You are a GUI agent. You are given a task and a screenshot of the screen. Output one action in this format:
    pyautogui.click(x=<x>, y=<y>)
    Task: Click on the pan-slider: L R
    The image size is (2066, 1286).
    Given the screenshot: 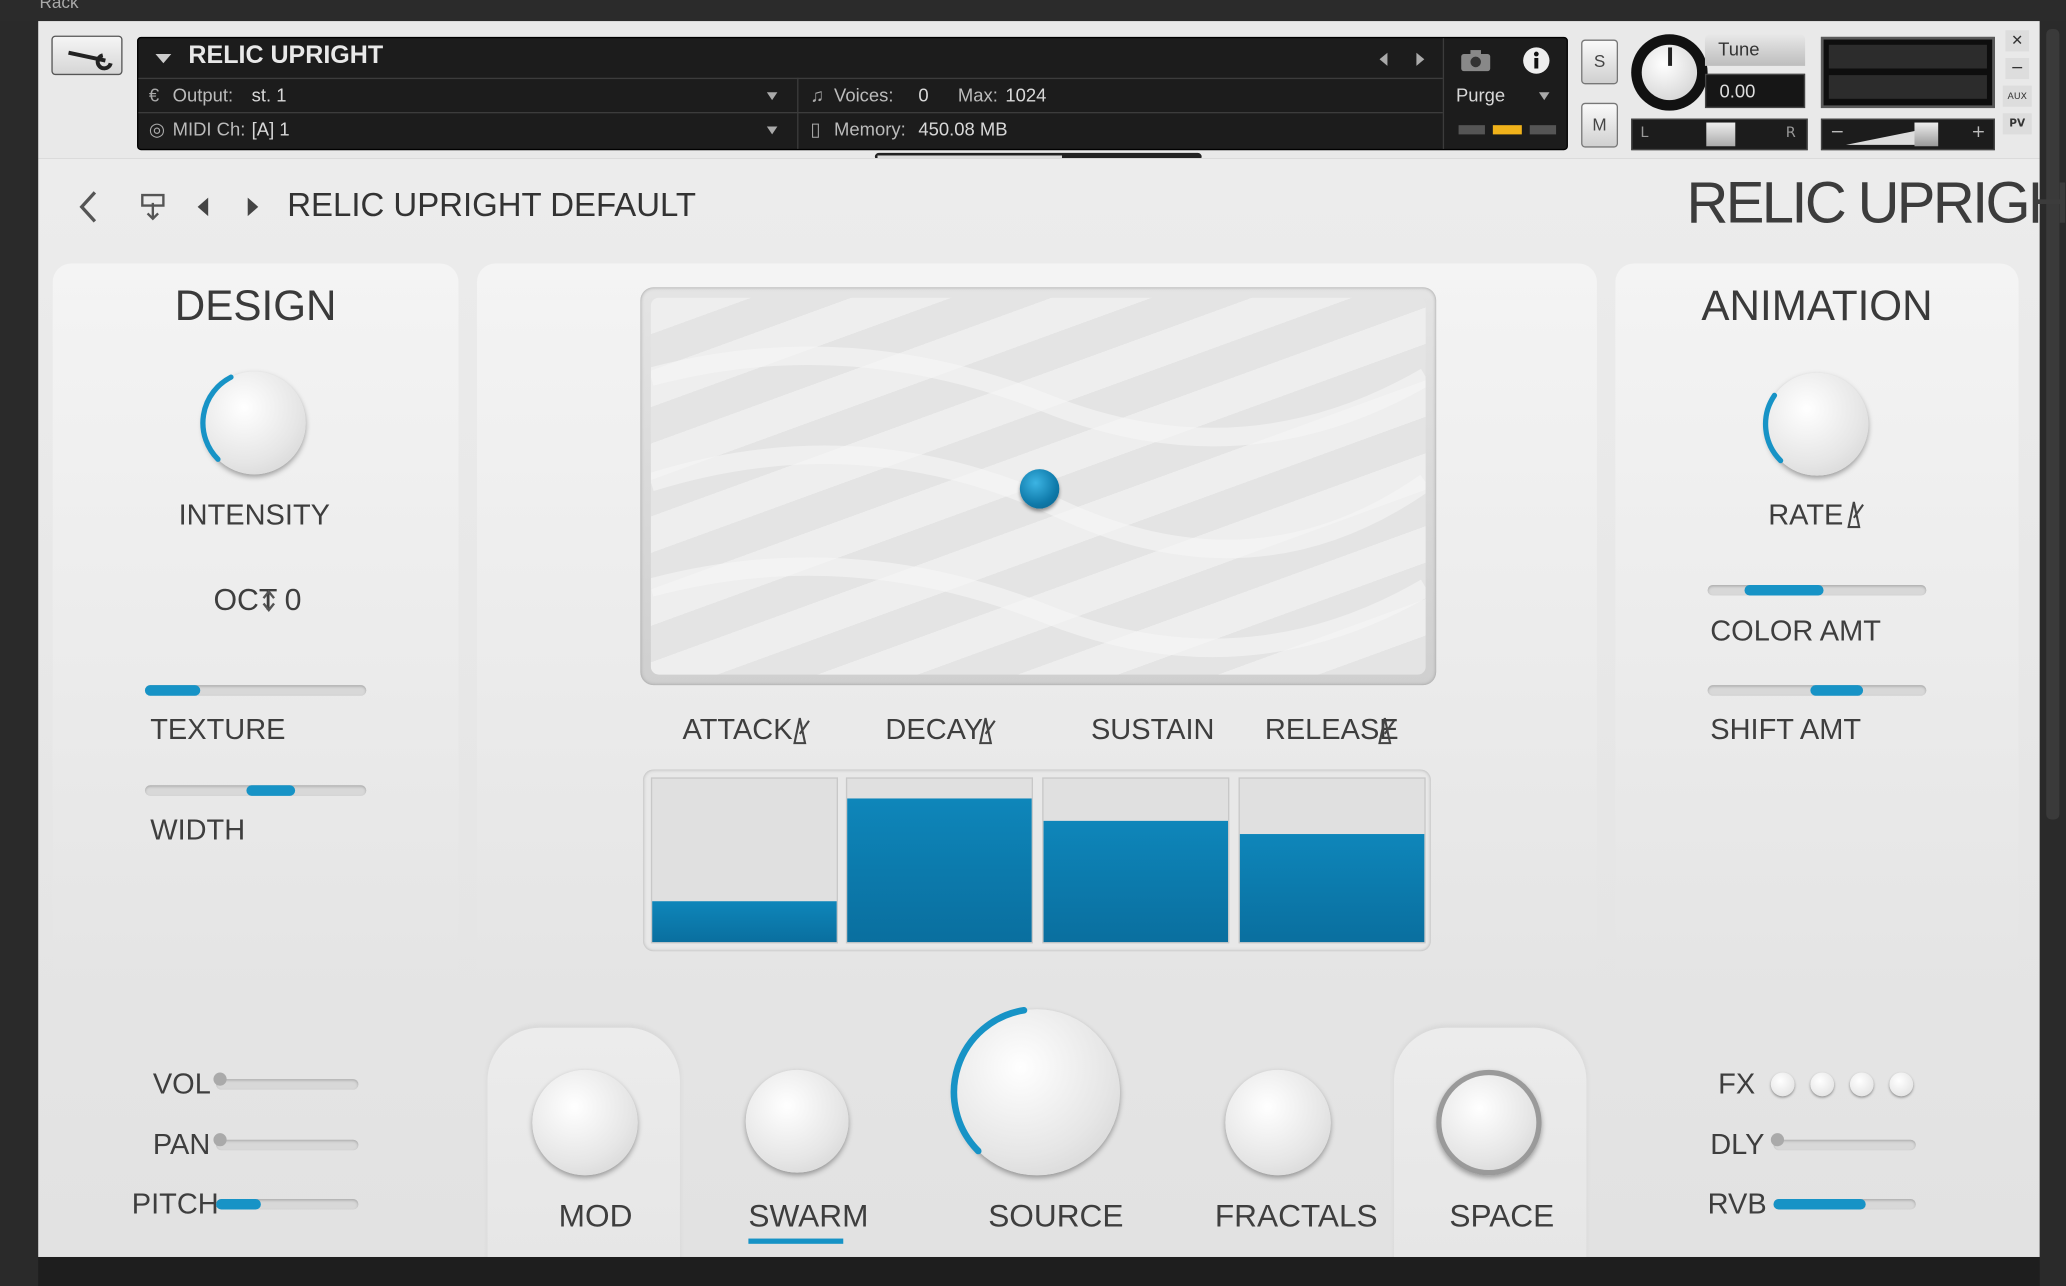 What is the action you would take?
    pyautogui.click(x=1719, y=134)
    